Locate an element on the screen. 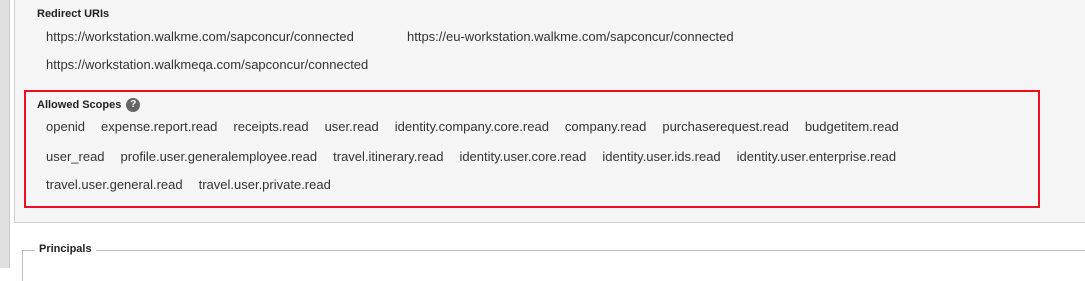  scope-item: user_read is located at coordinates (75, 156).